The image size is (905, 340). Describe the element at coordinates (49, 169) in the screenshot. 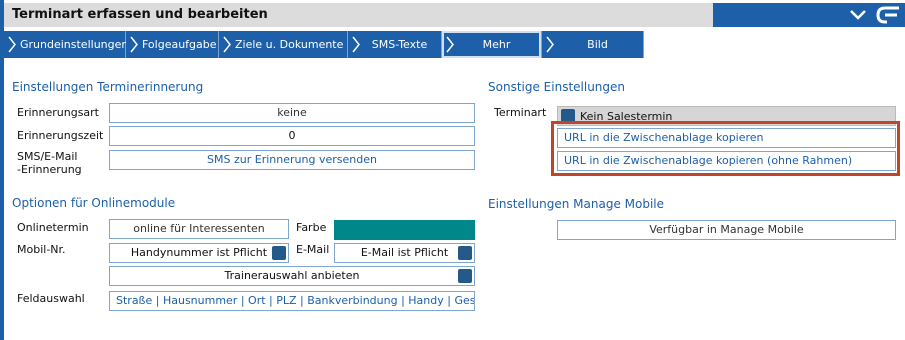

I see `sms-label-line2: -Erinnerung` at that location.